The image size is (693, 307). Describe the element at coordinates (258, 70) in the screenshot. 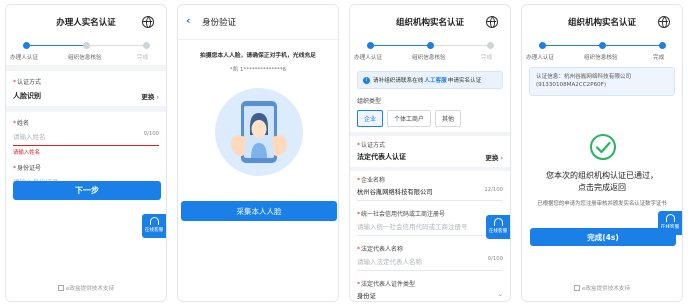

I see `masked-identity: *凯 1**************6` at that location.